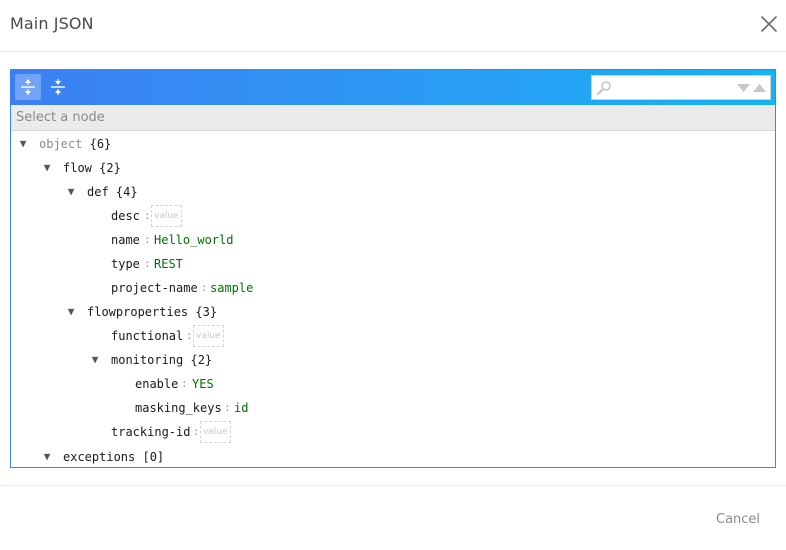 Image resolution: width=786 pixels, height=550 pixels. I want to click on tree-node-root: ▼ object {6}, so click(391, 144).